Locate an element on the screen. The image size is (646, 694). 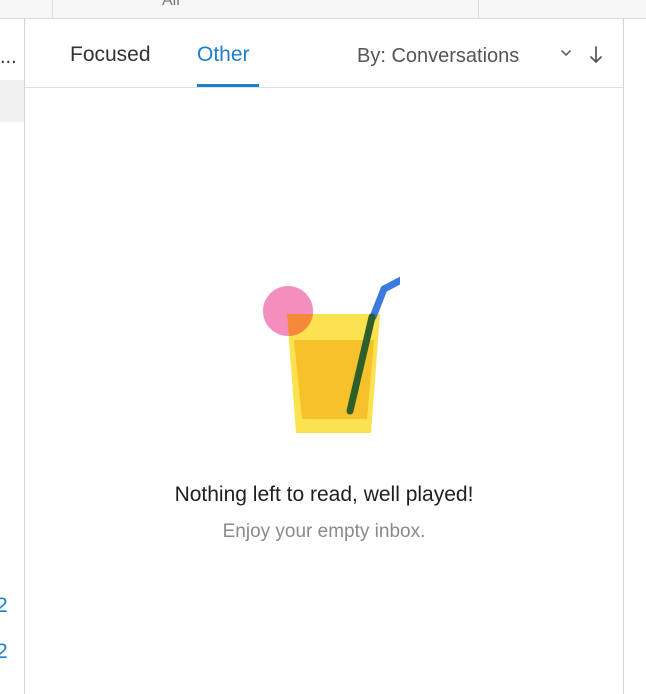
sort-by-dropdown: By: Conversations is located at coordinates (438, 56).